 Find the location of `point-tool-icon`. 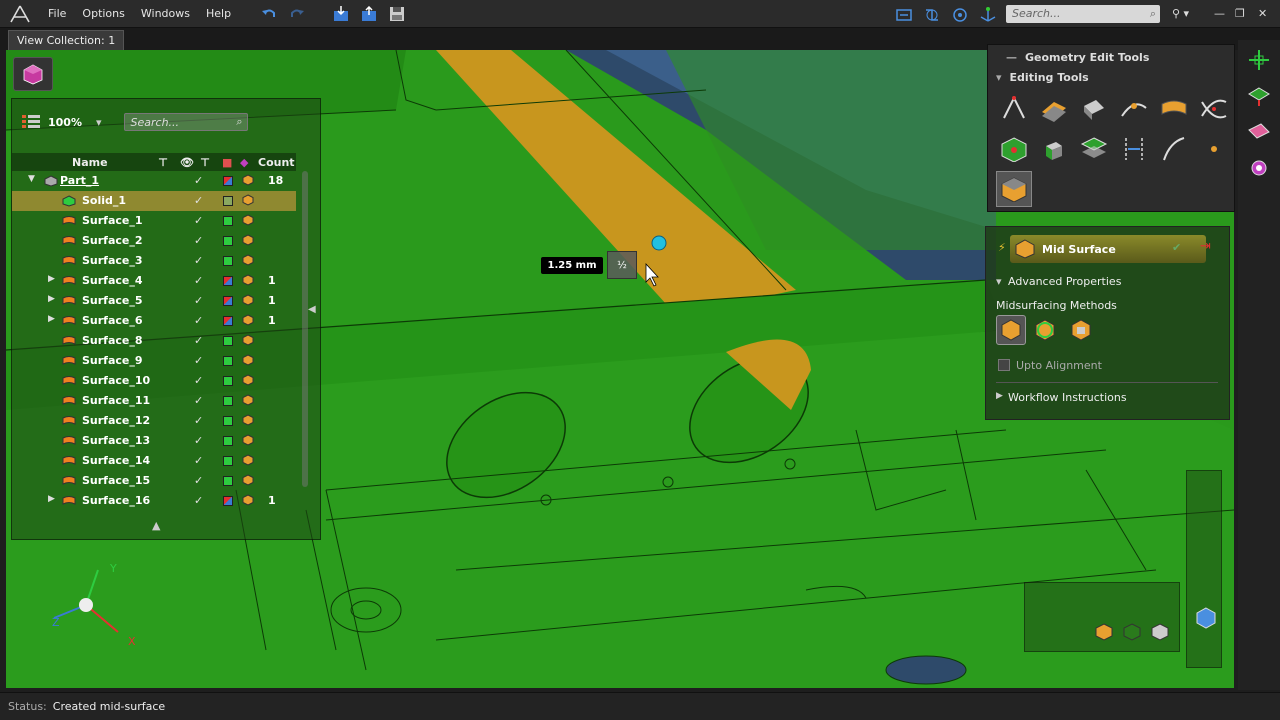

point-tool-icon is located at coordinates (1214, 149).